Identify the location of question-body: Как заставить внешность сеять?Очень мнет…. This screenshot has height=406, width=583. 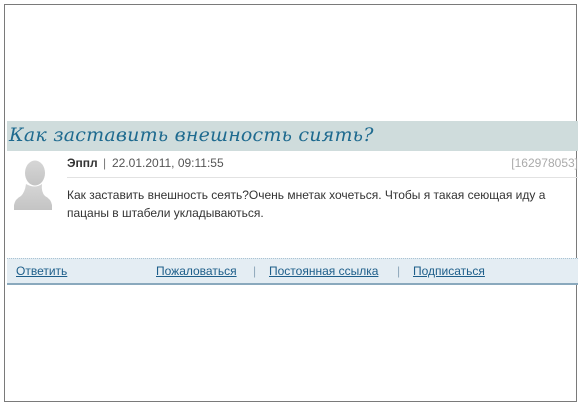
(306, 204).